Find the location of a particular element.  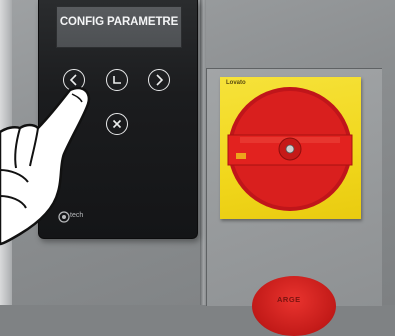

emergency-stop-button is located at coordinates (294, 306).